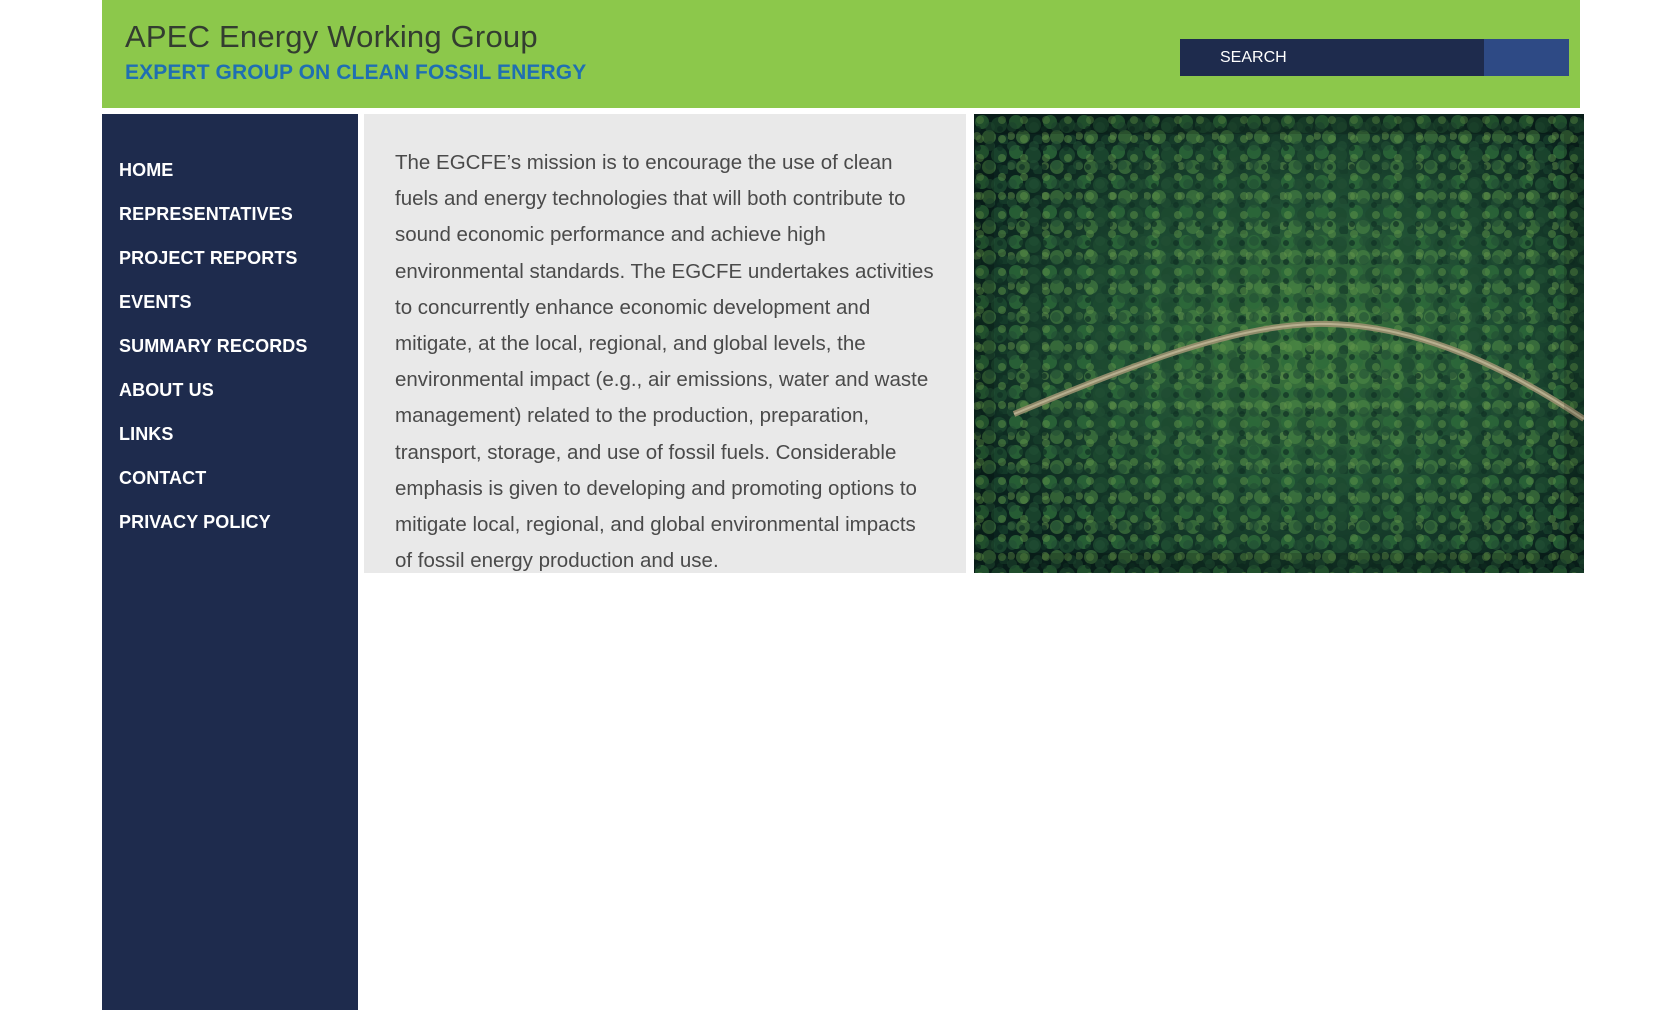 The image size is (1680, 1024). Describe the element at coordinates (230, 522) in the screenshot. I see `sidebar-item-privacy-policy: PRIVACY POLICY` at that location.